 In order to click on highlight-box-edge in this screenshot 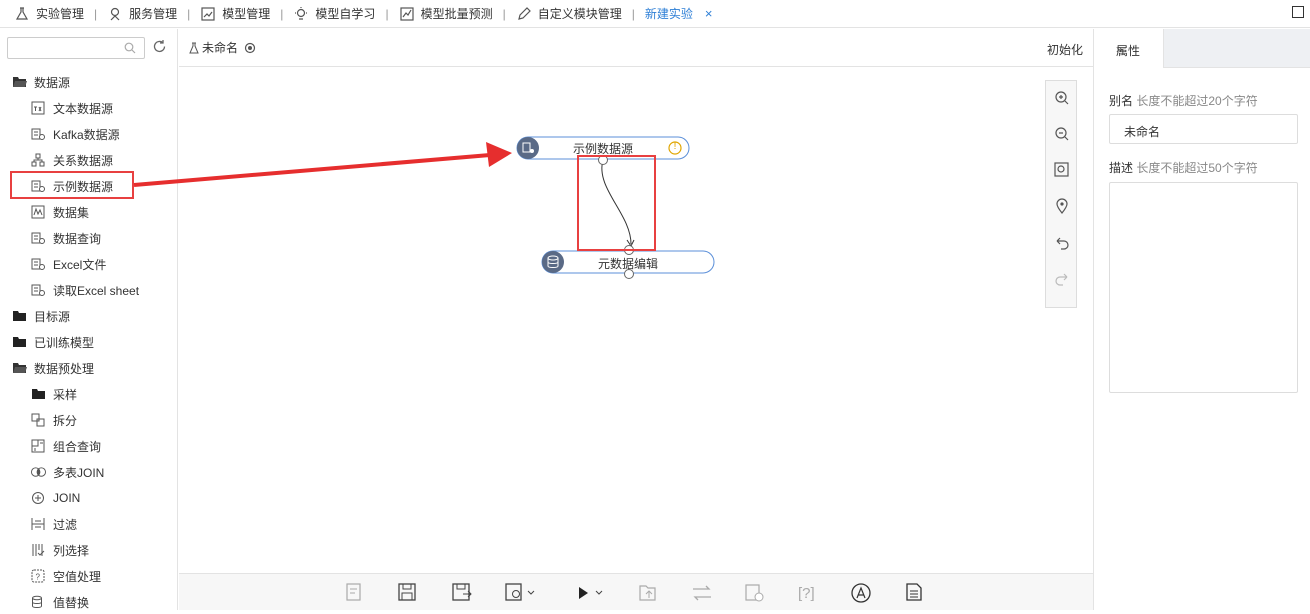, I will do `click(616, 203)`.